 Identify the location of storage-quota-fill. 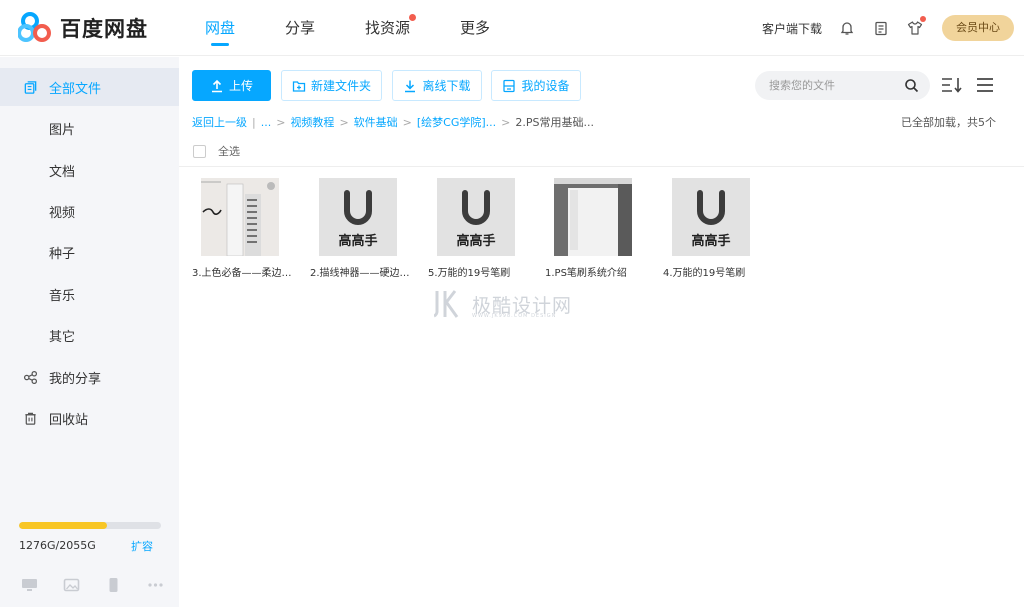
(63, 525).